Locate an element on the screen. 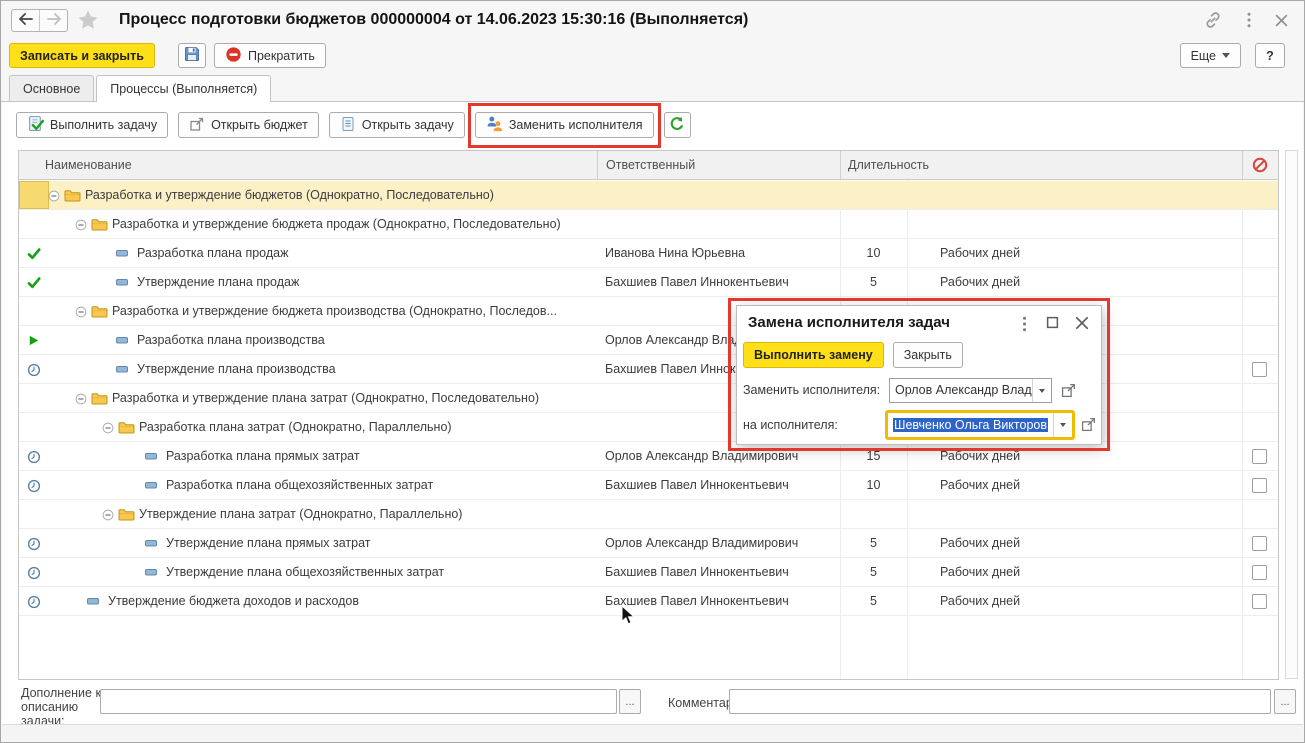  responsible: Орлов Александр Владимирович is located at coordinates (702, 543).